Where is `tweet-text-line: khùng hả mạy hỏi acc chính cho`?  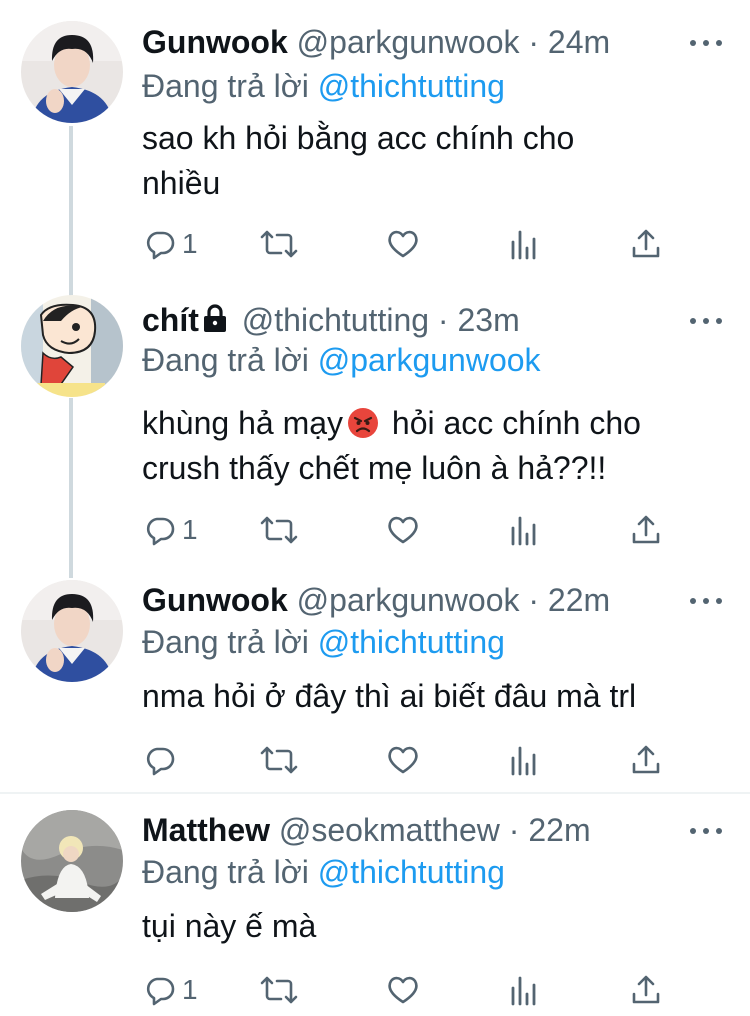 tweet-text-line: khùng hả mạy hỏi acc chính cho is located at coordinates (437, 423).